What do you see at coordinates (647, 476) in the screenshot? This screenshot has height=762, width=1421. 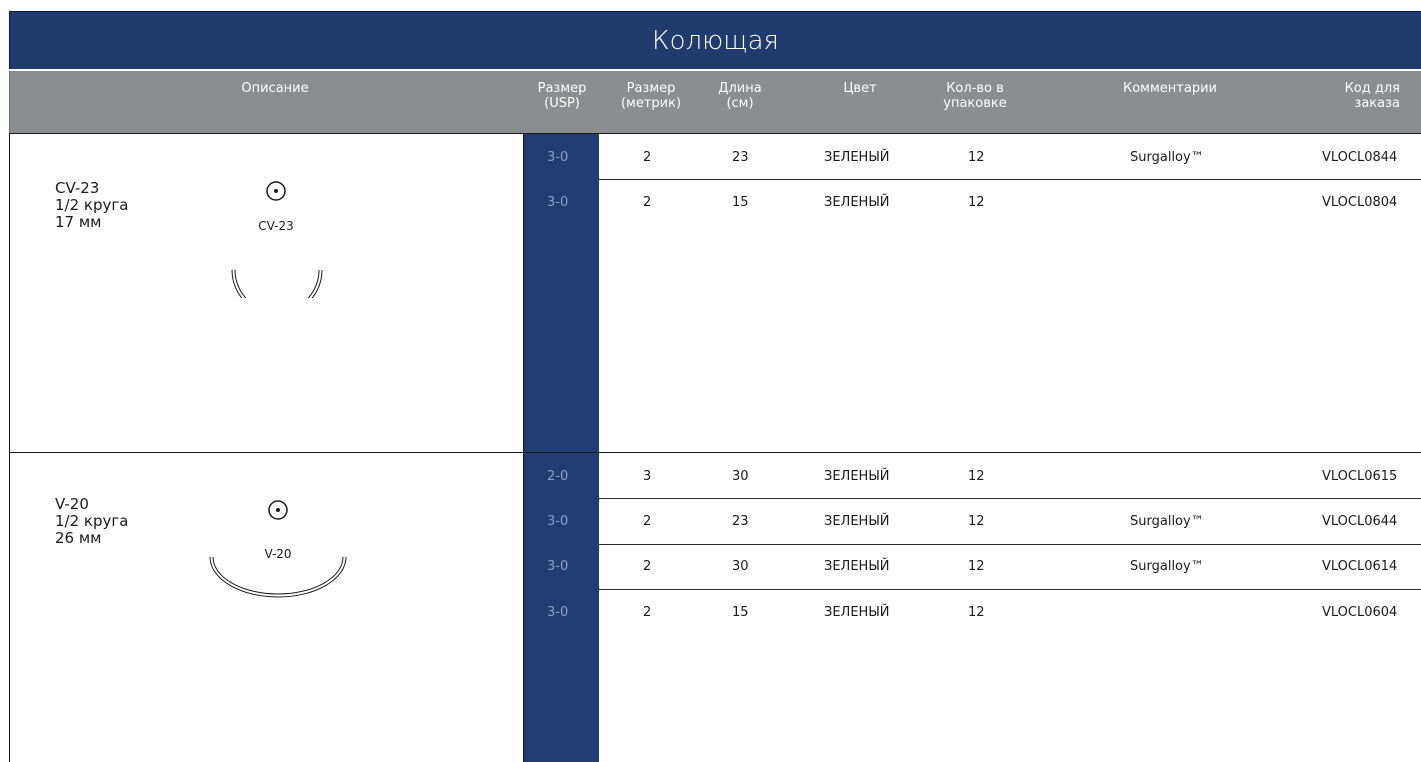 I see `cell-size-metric: 3` at bounding box center [647, 476].